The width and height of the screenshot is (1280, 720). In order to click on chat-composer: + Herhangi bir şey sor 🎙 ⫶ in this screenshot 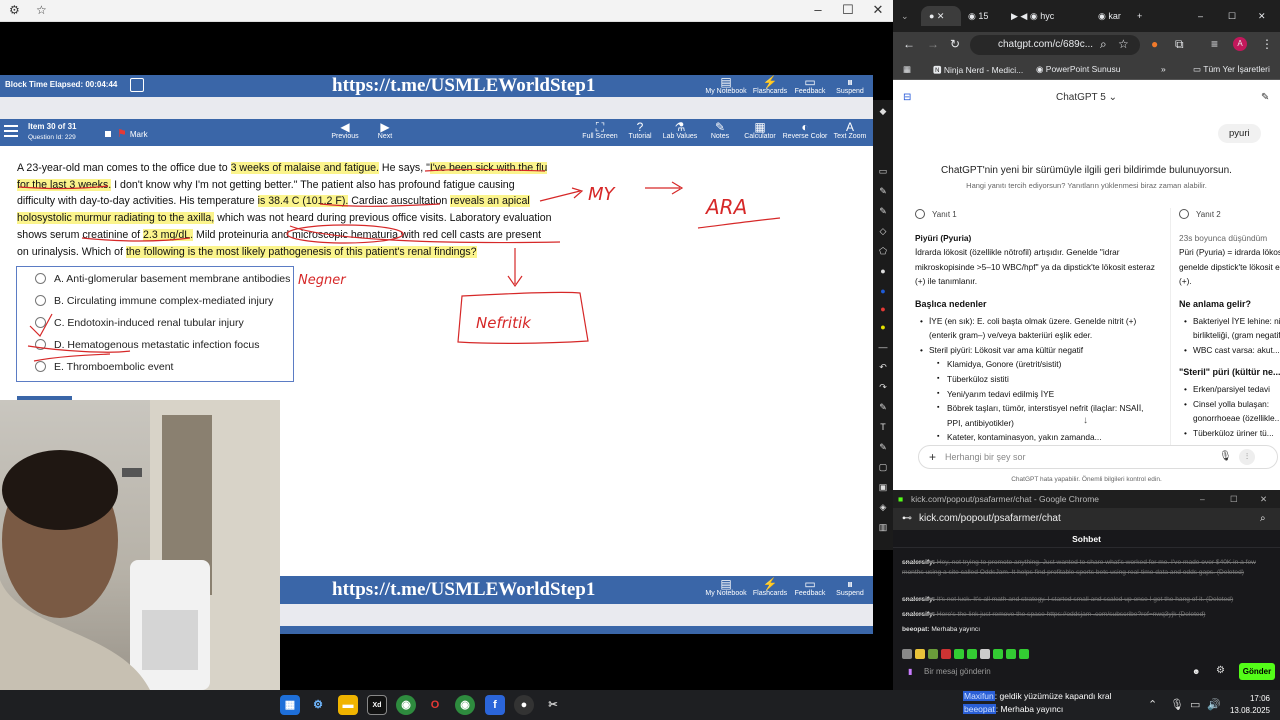, I will do `click(1098, 457)`.